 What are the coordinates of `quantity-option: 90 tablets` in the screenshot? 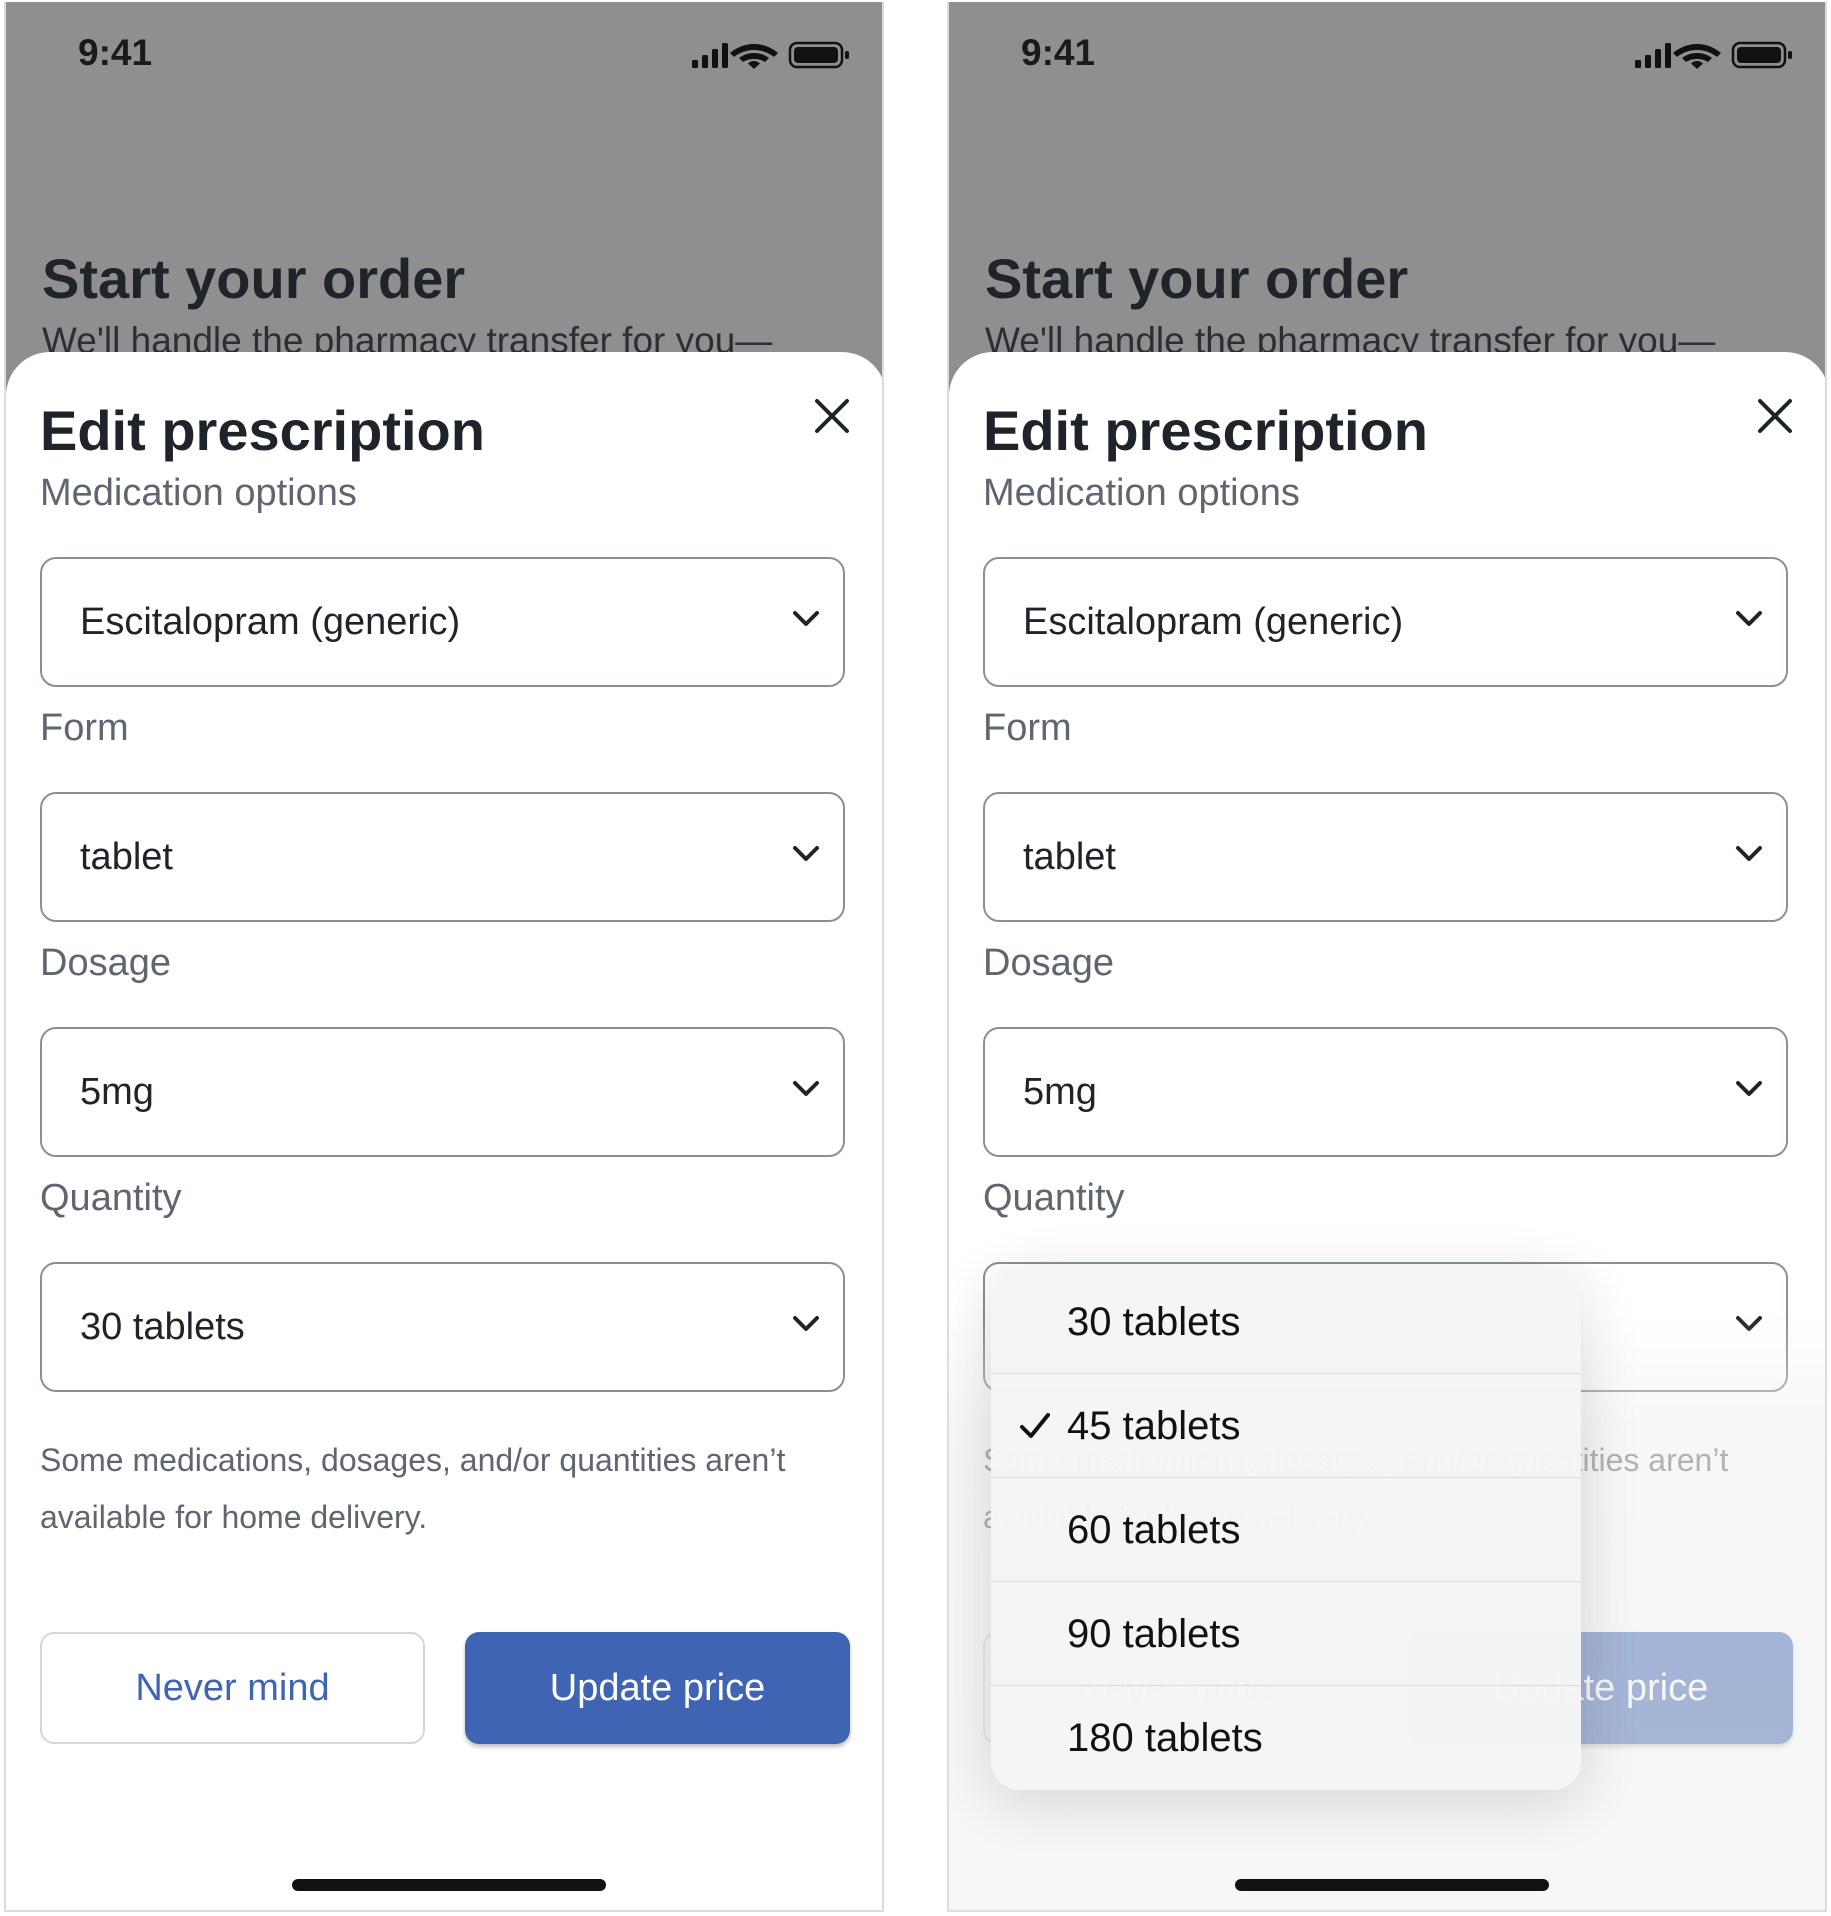 It's located at (1286, 1634).